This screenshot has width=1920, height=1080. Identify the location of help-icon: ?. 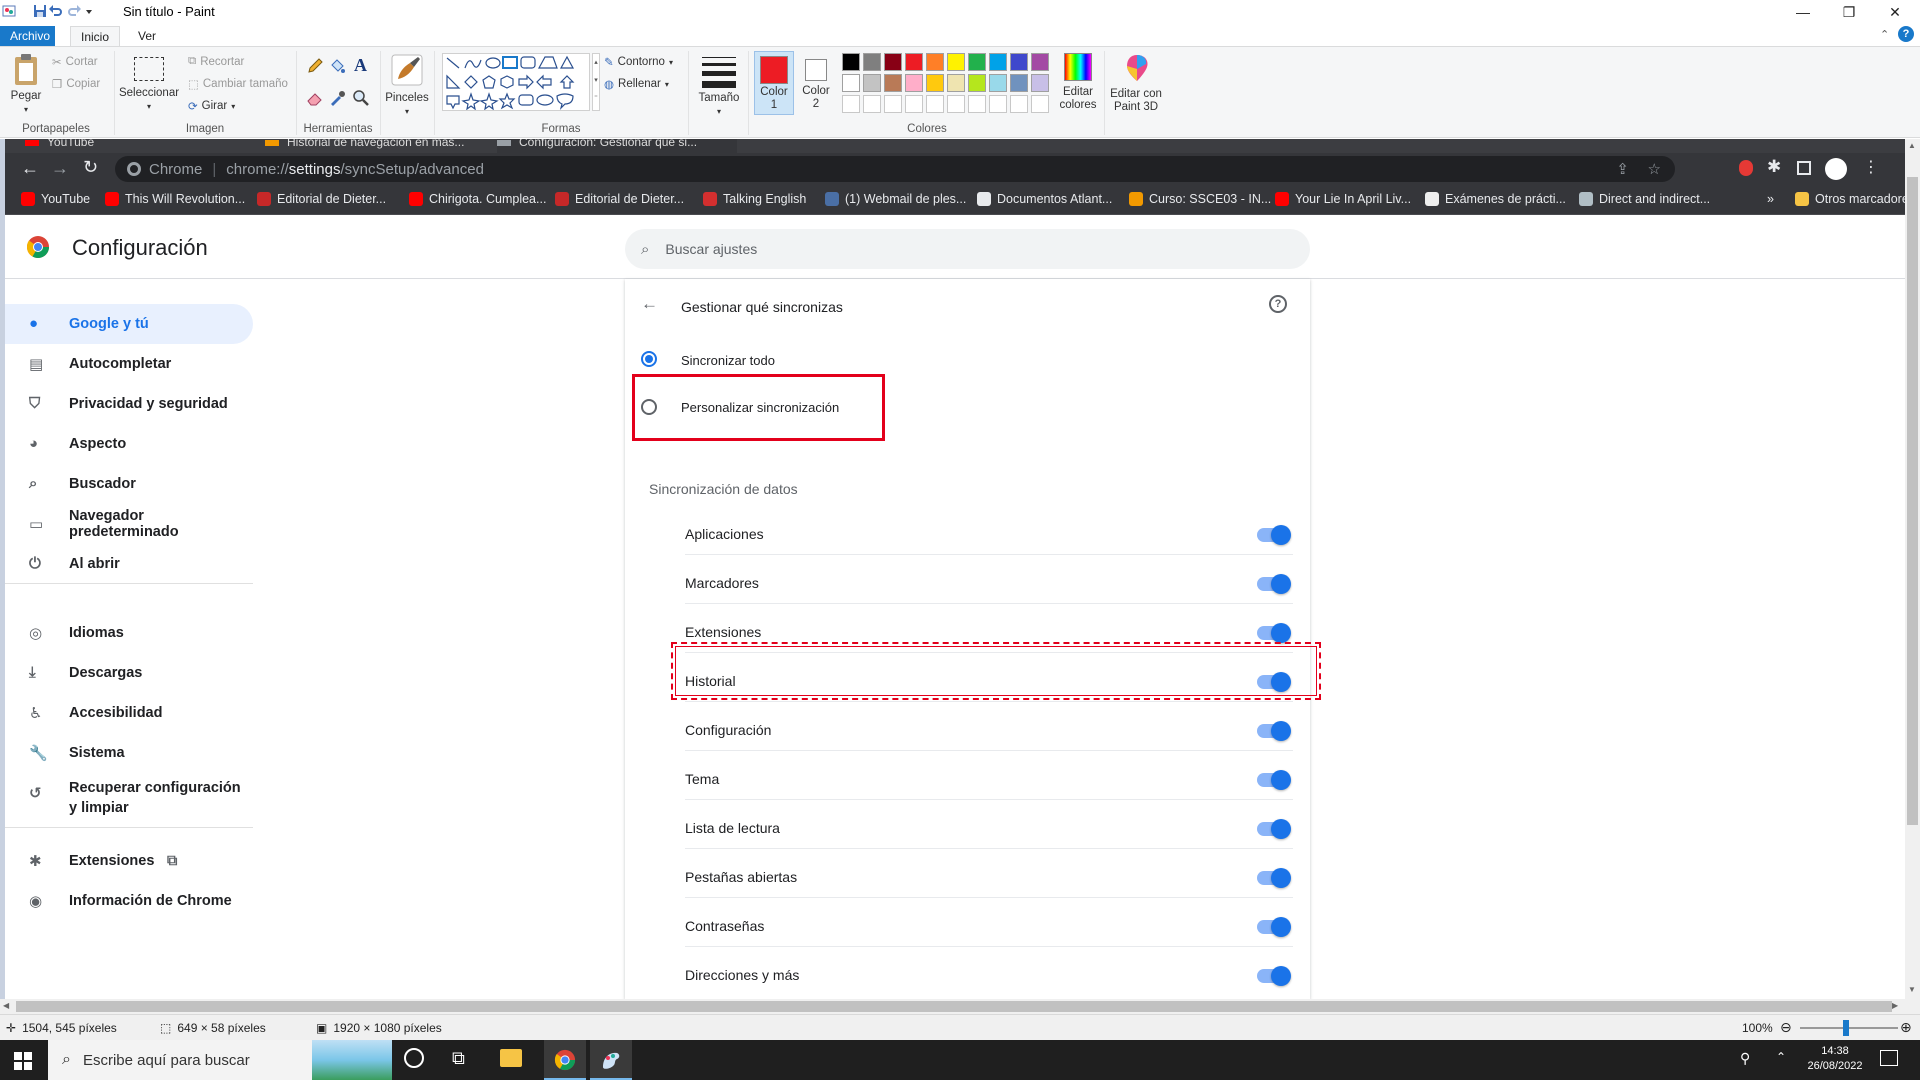
(1278, 304).